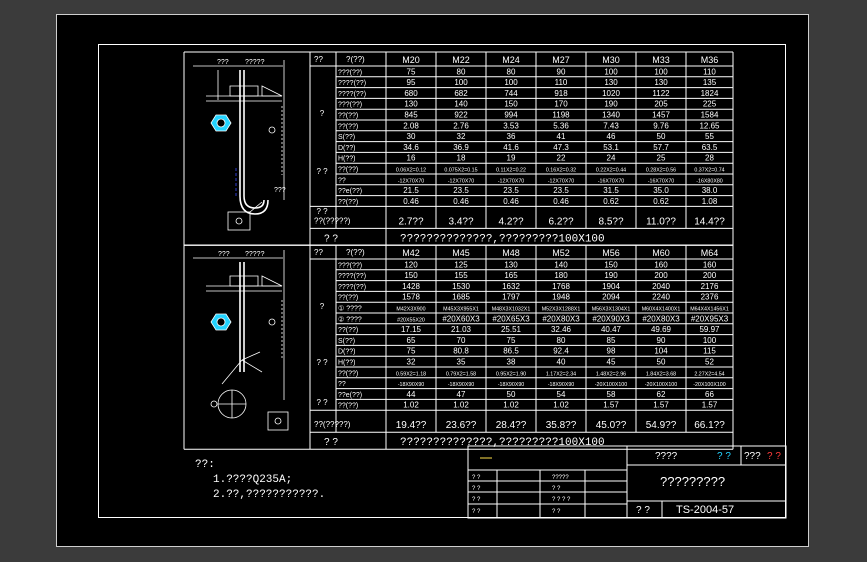 The image size is (867, 562). I want to click on table-cell: 35, so click(461, 362).